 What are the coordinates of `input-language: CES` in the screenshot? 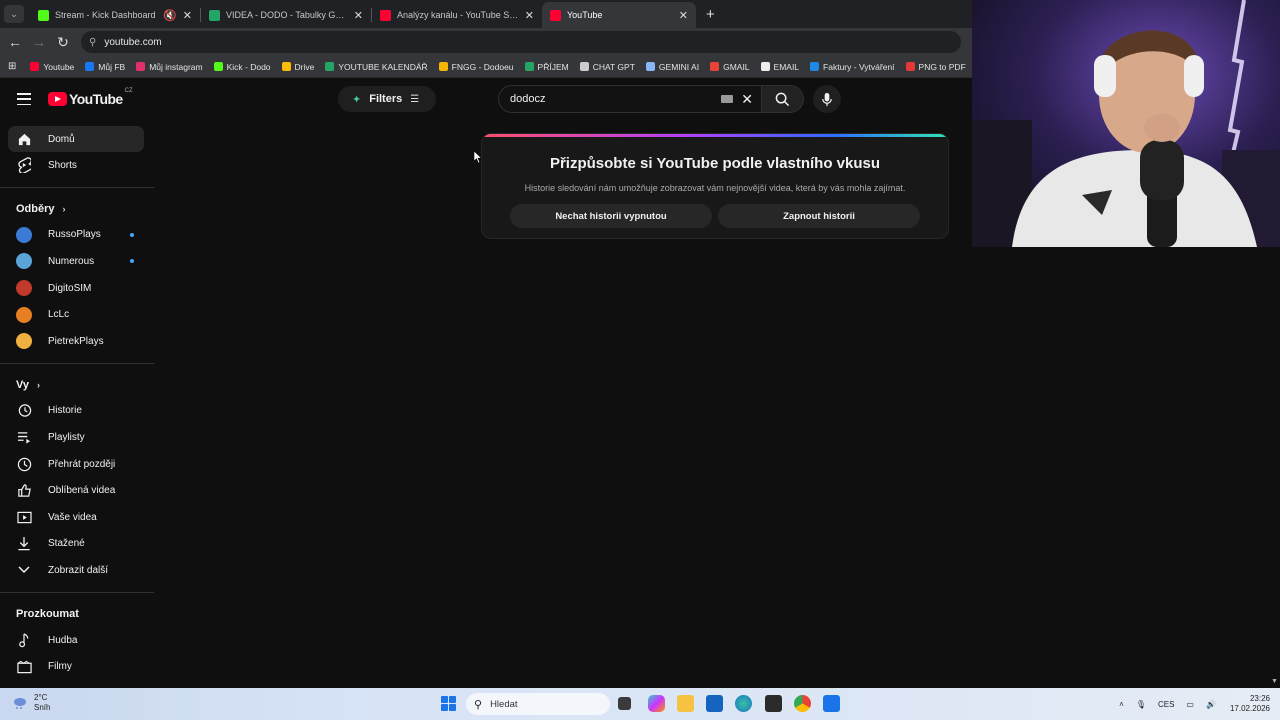 It's located at (1166, 704).